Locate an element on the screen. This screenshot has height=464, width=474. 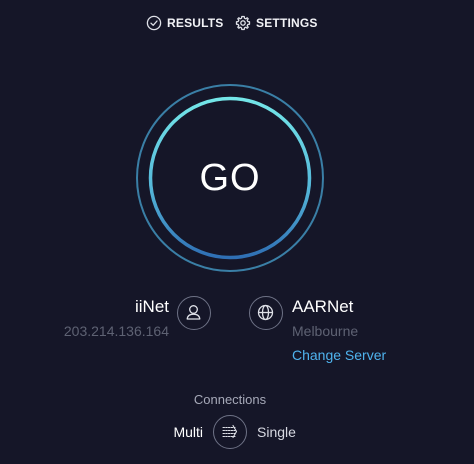
server-name: AARNet is located at coordinates (323, 306).